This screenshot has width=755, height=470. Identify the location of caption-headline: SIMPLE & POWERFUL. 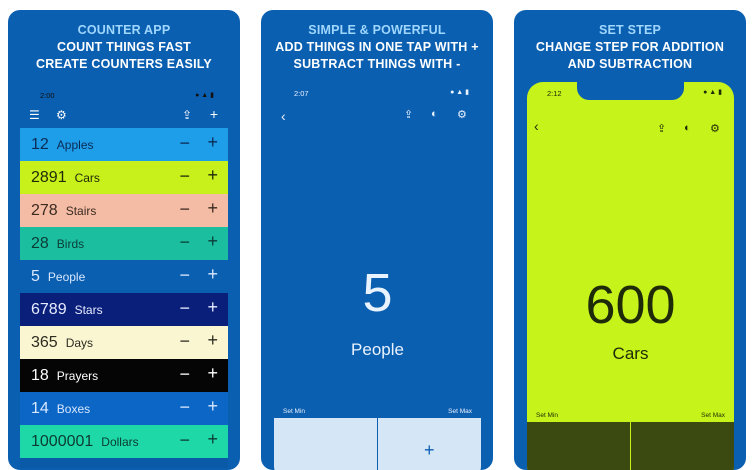
(377, 30).